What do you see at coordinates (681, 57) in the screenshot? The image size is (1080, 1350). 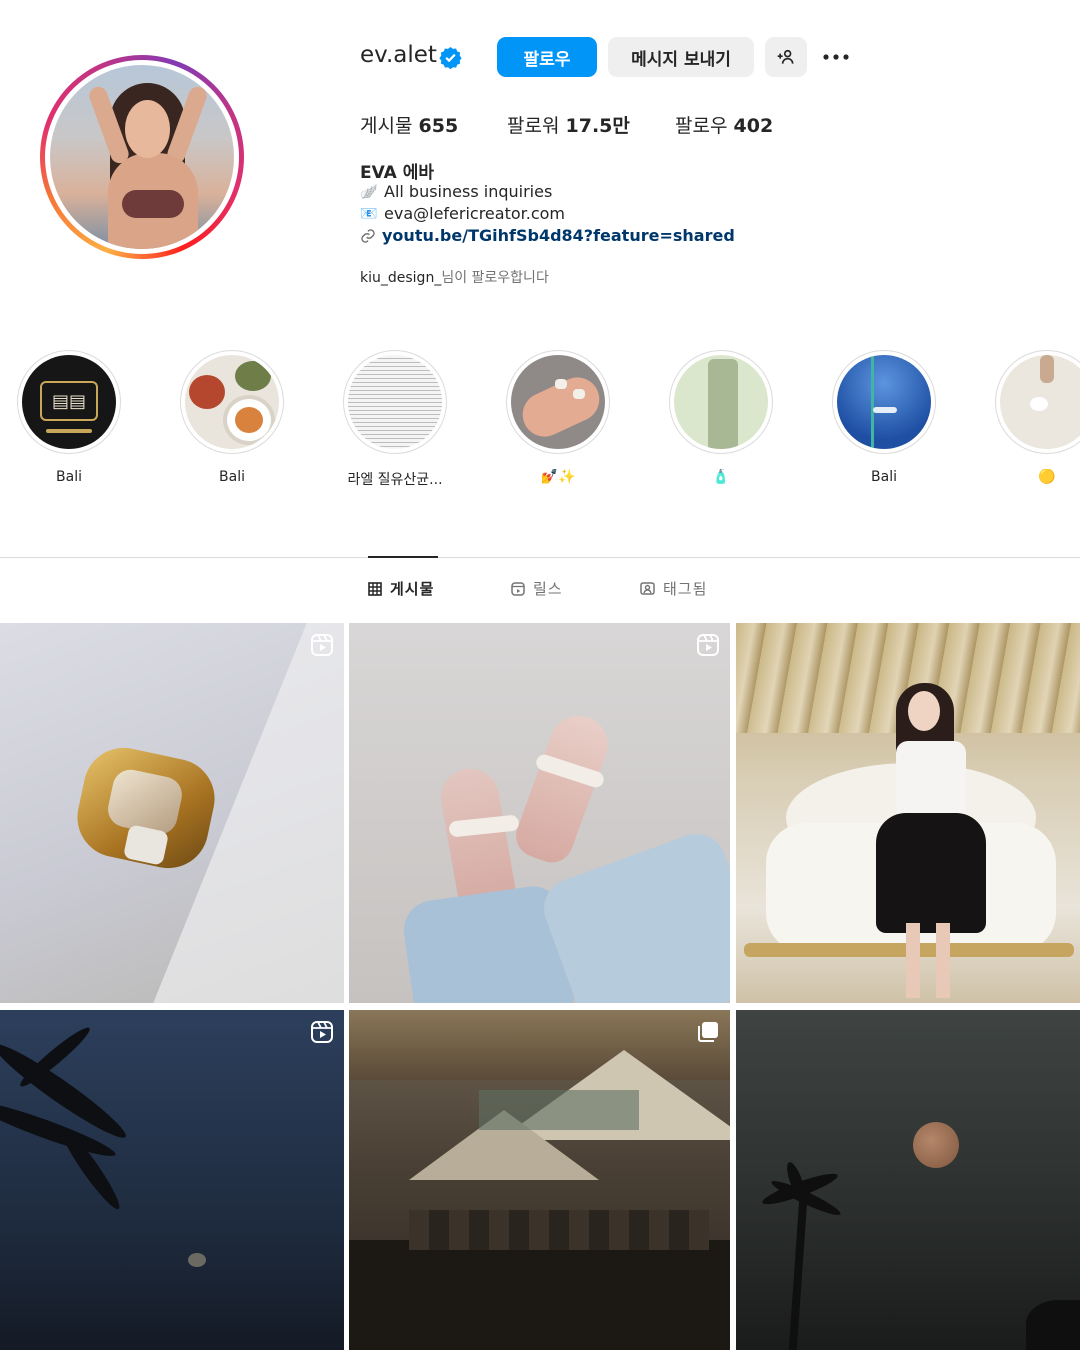 I see `send-message-button: 메시지 보내기` at bounding box center [681, 57].